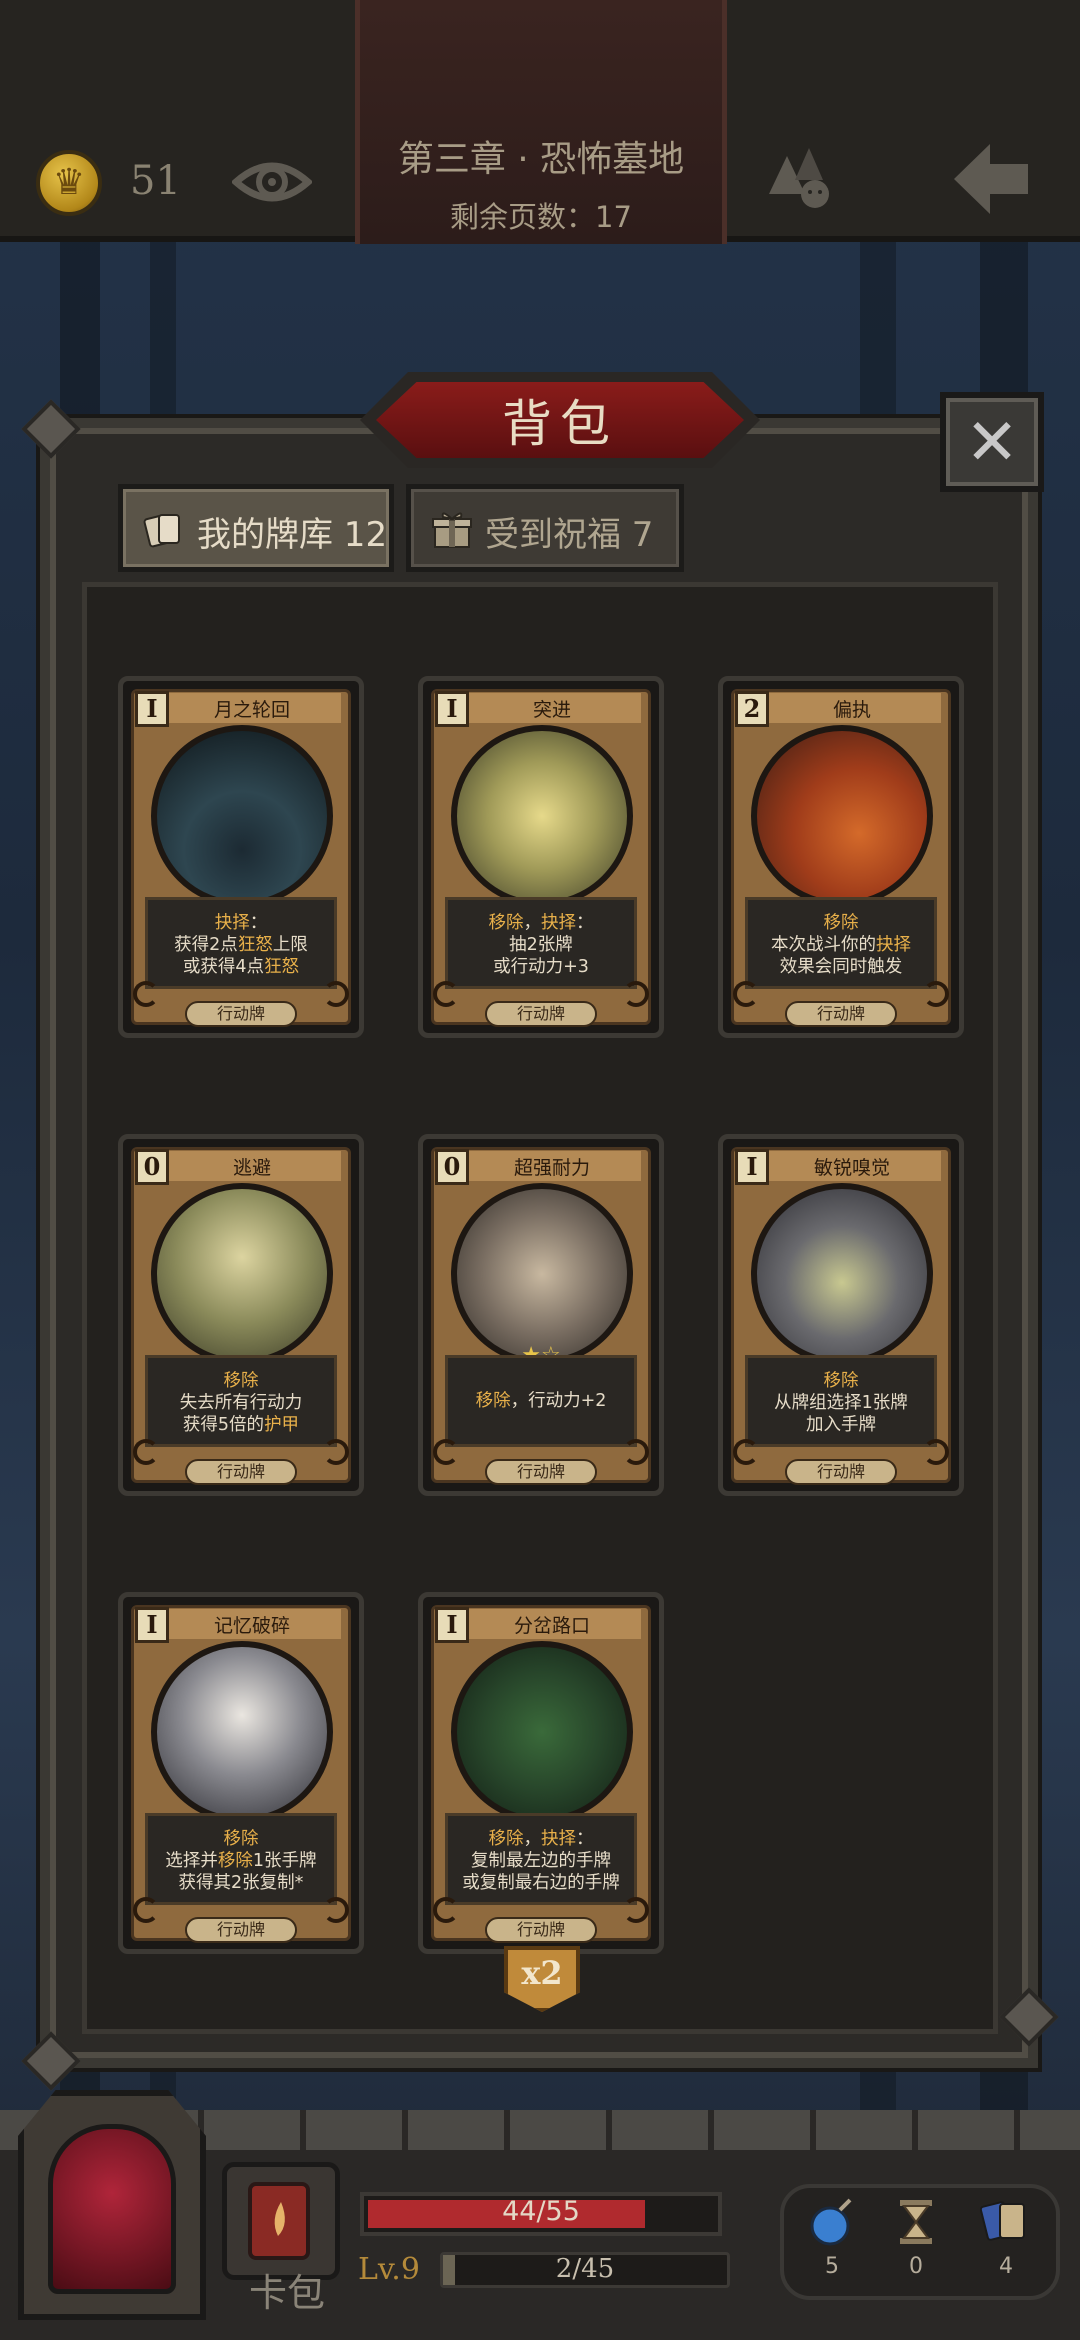 The image size is (1080, 2340). I want to click on cards-count: 4, so click(1006, 2266).